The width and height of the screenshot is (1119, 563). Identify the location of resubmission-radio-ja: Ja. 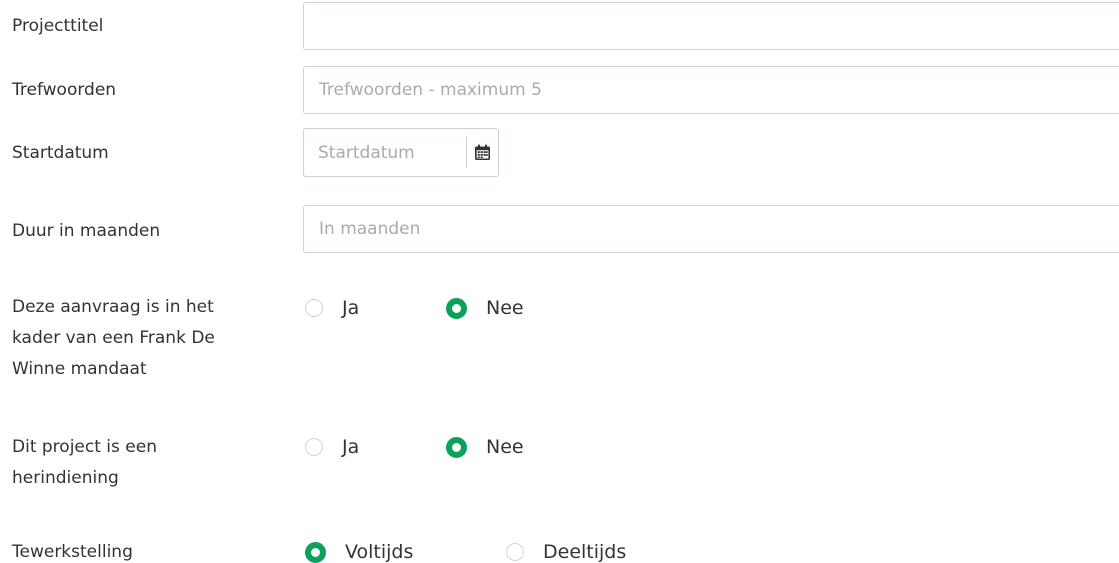
(332, 447).